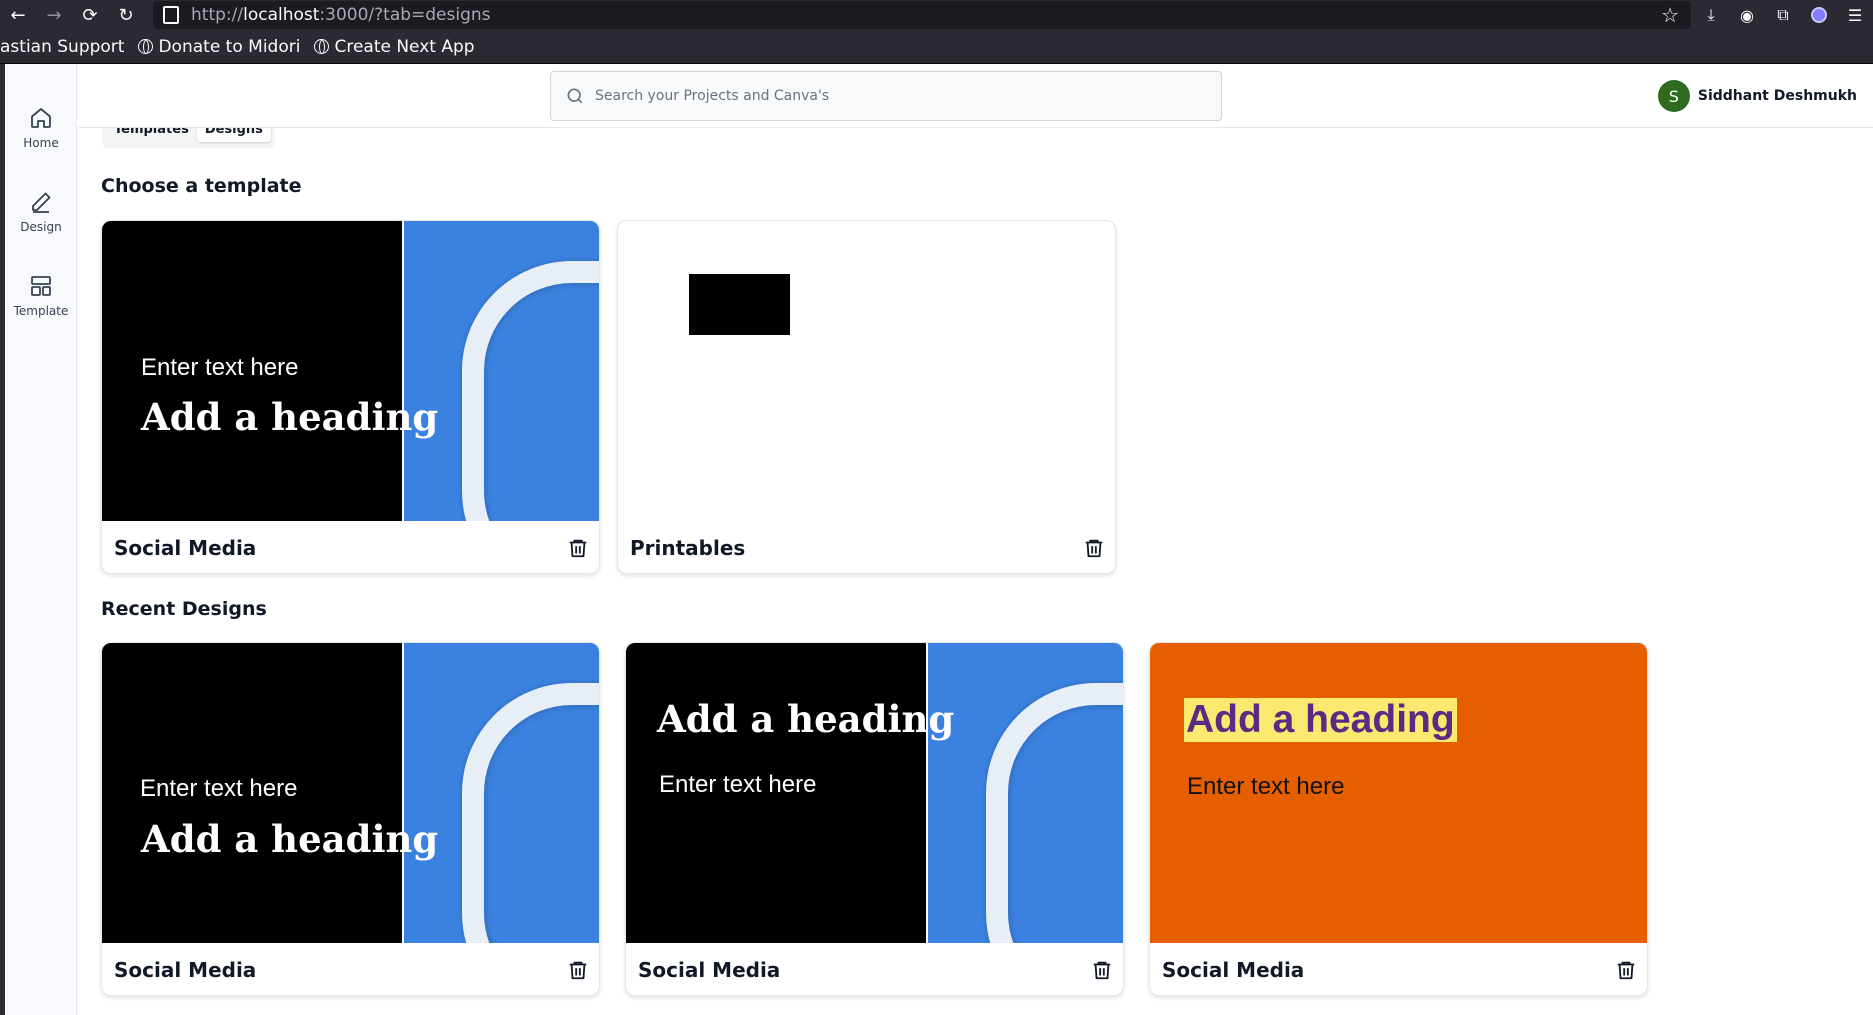 The width and height of the screenshot is (1873, 1015). I want to click on avatar: S, so click(1673, 96).